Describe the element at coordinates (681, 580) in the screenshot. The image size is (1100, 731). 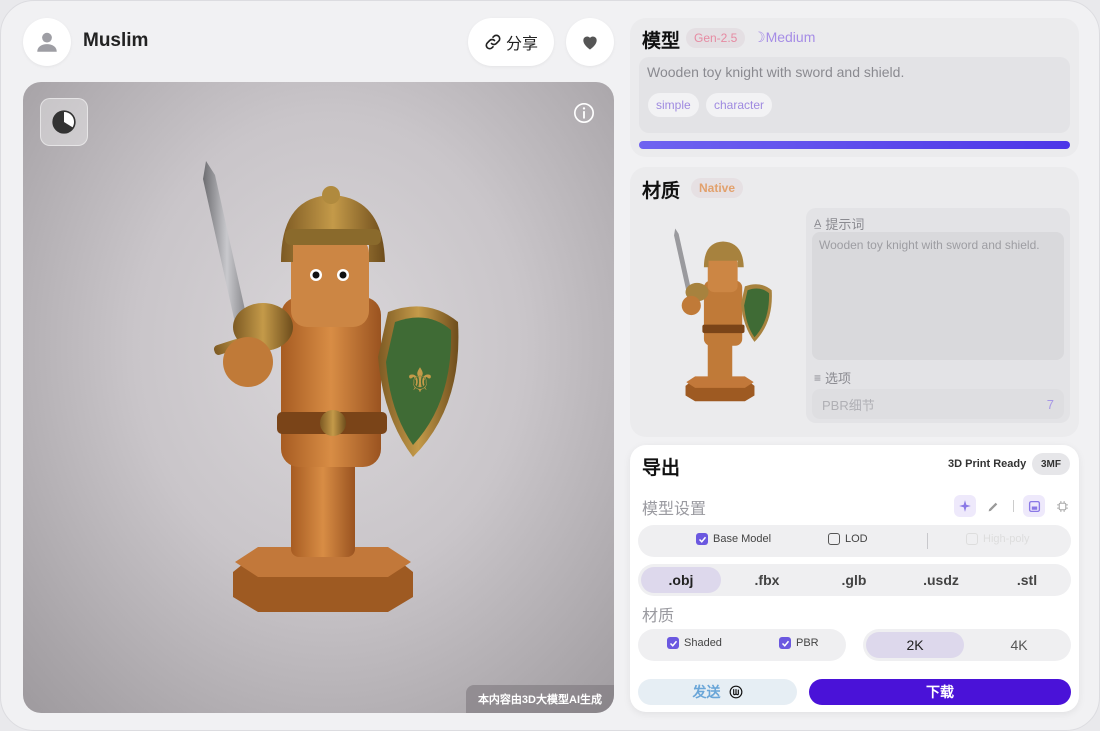
I see `format-obj: .obj` at that location.